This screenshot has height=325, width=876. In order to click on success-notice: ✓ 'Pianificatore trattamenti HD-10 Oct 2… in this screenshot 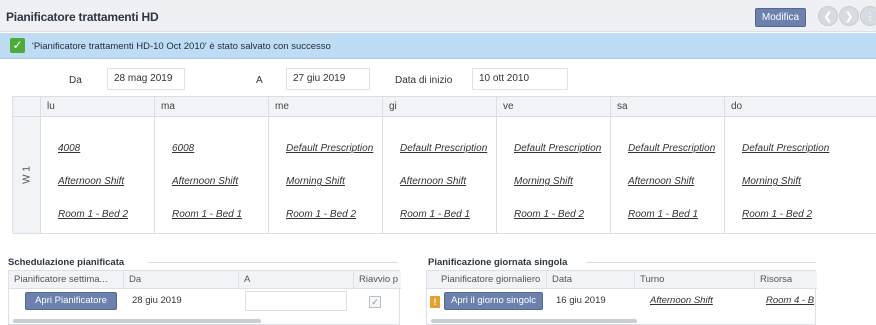, I will do `click(438, 46)`.